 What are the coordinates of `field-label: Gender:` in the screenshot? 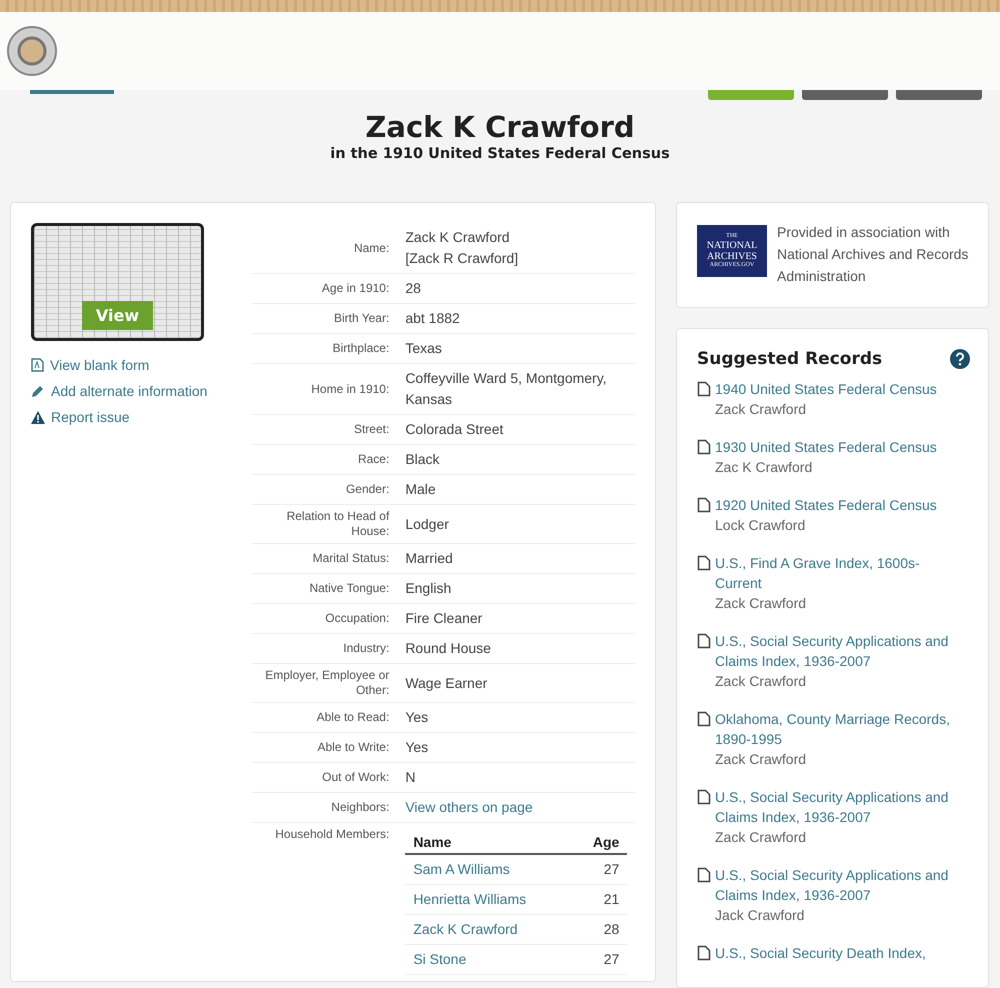 It's located at (367, 489).